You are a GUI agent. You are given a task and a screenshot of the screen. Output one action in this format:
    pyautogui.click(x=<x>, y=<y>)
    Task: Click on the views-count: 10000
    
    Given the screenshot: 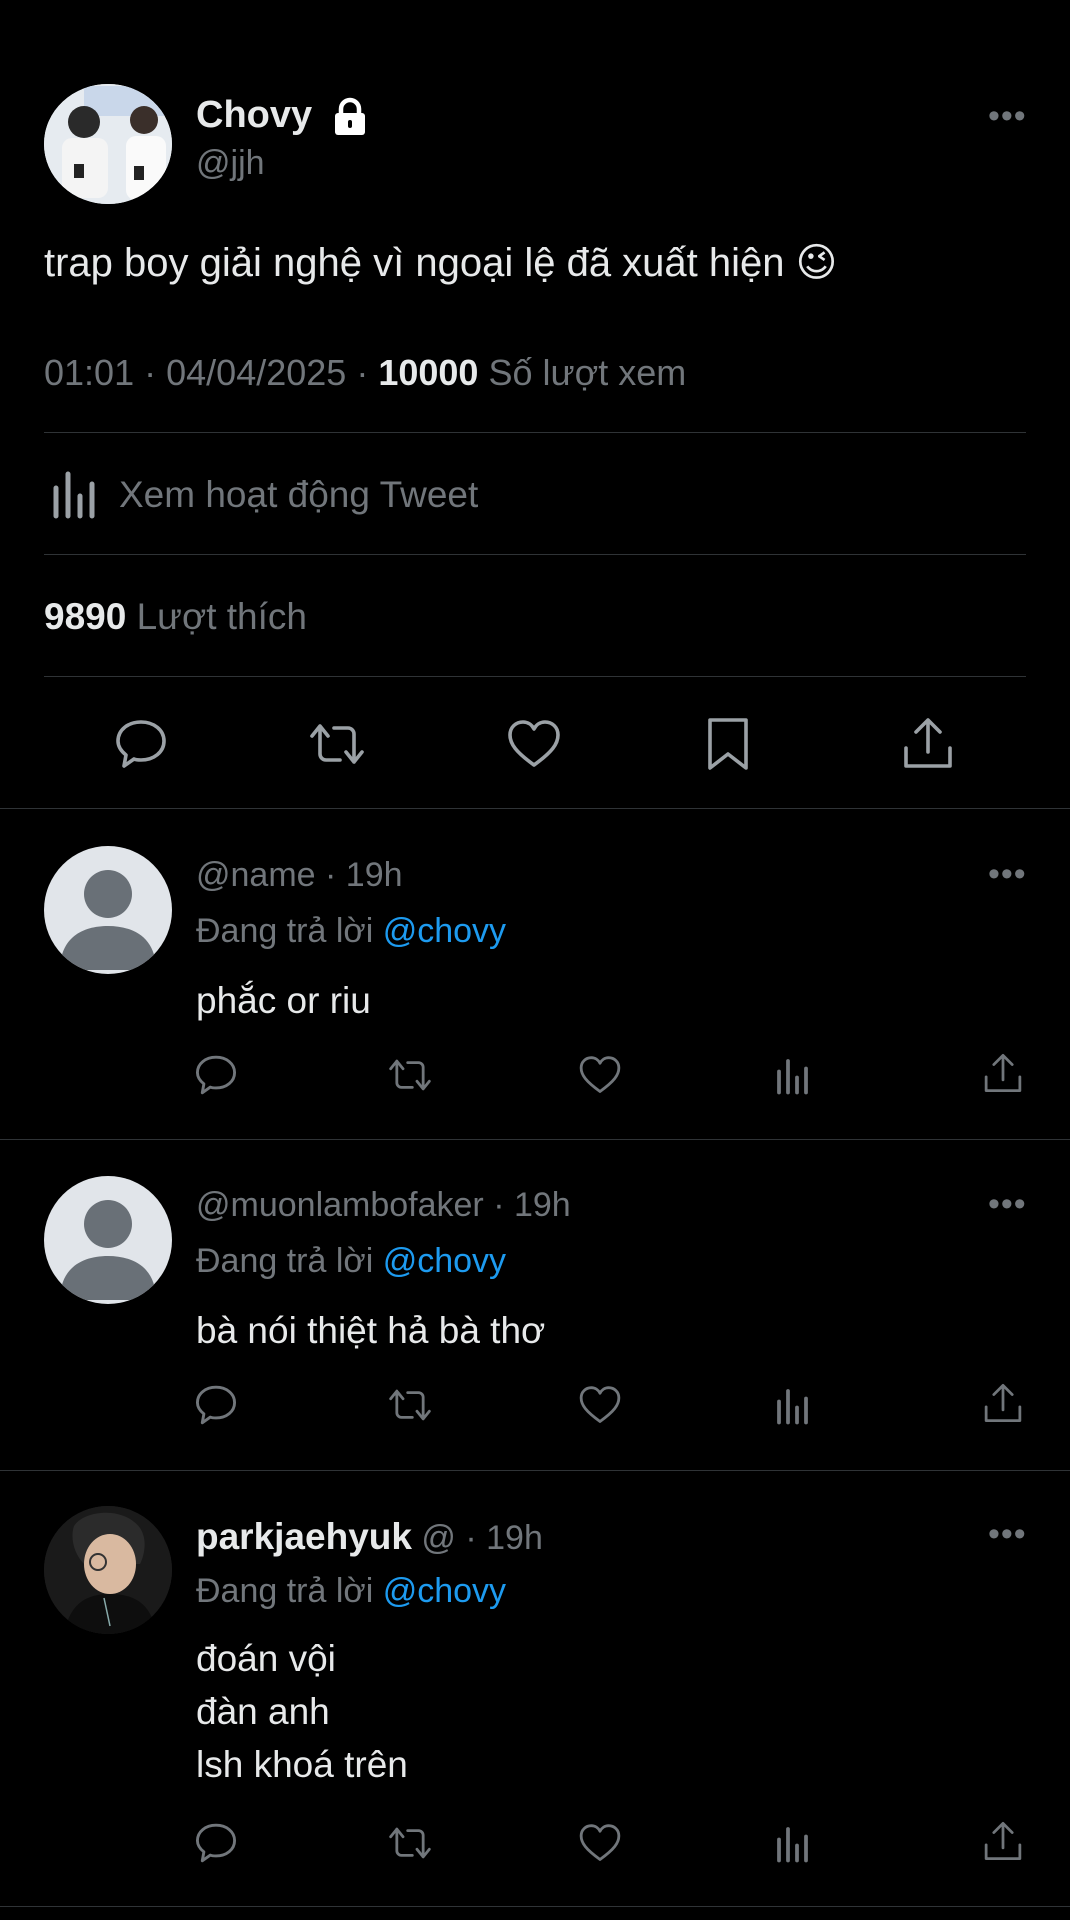 What is the action you would take?
    pyautogui.click(x=428, y=372)
    